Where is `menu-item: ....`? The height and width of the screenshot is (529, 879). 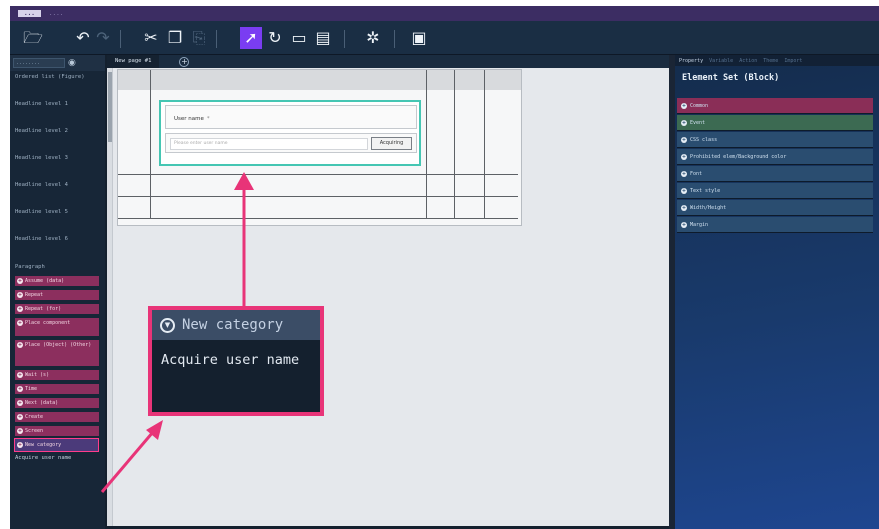
menu-item: .... is located at coordinates (56, 13).